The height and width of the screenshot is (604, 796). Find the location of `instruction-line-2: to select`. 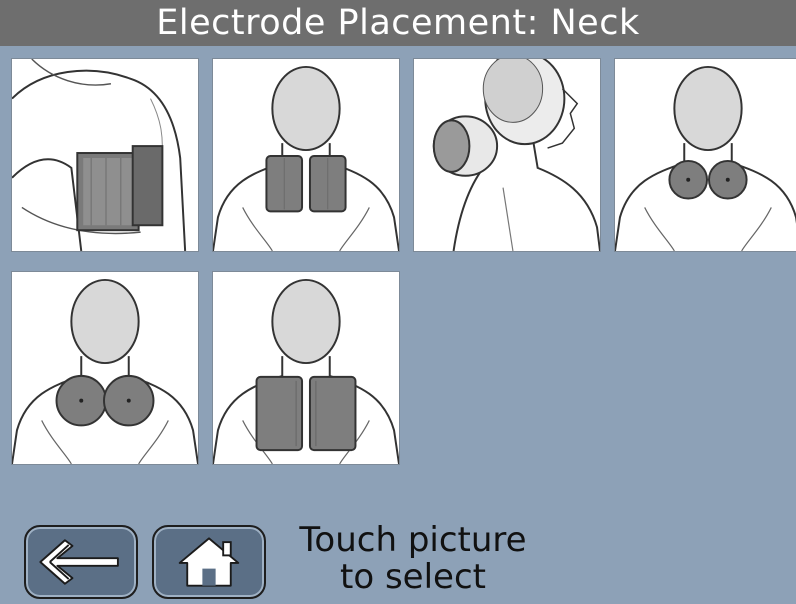

instruction-line-2: to select is located at coordinates (413, 577).